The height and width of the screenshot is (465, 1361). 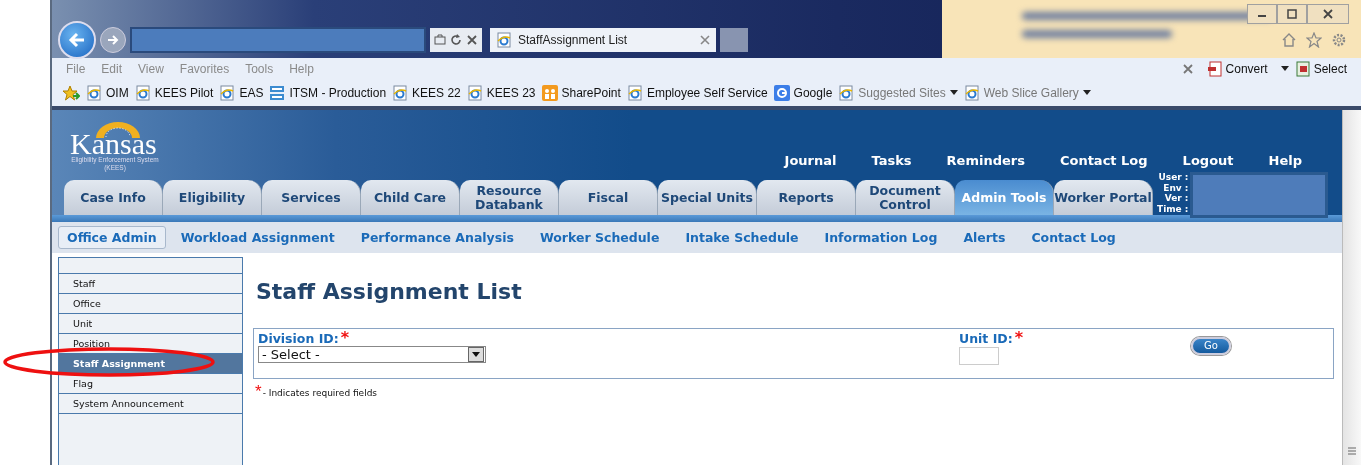 I want to click on grid-icon, so click(x=277, y=93).